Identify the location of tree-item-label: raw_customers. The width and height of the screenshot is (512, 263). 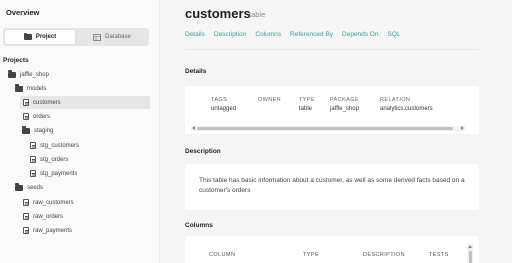
(53, 202).